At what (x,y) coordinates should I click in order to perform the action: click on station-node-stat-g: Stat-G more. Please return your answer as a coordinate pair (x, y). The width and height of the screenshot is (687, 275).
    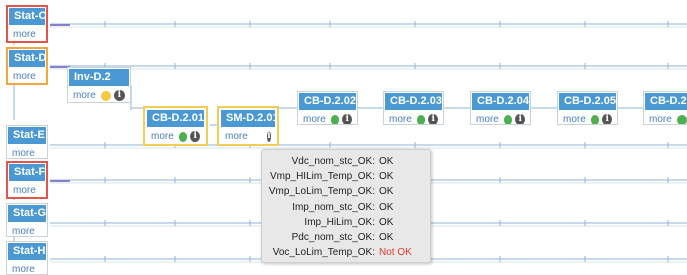
    Looking at the image, I should click on (27, 220).